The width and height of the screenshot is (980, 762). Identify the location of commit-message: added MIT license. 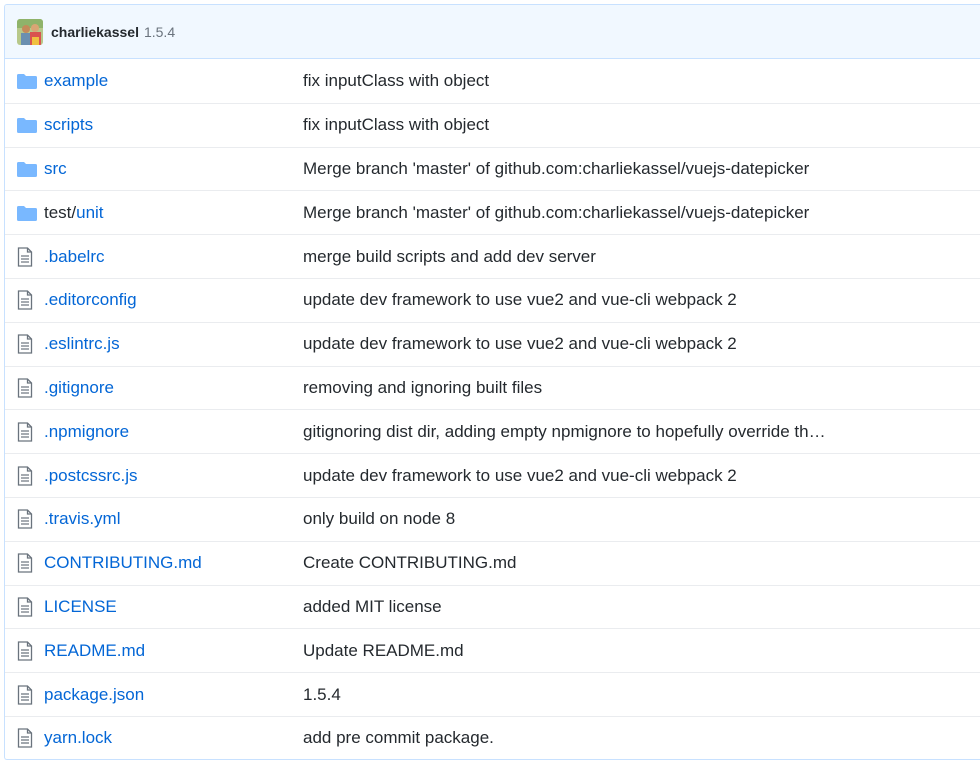
(641, 607).